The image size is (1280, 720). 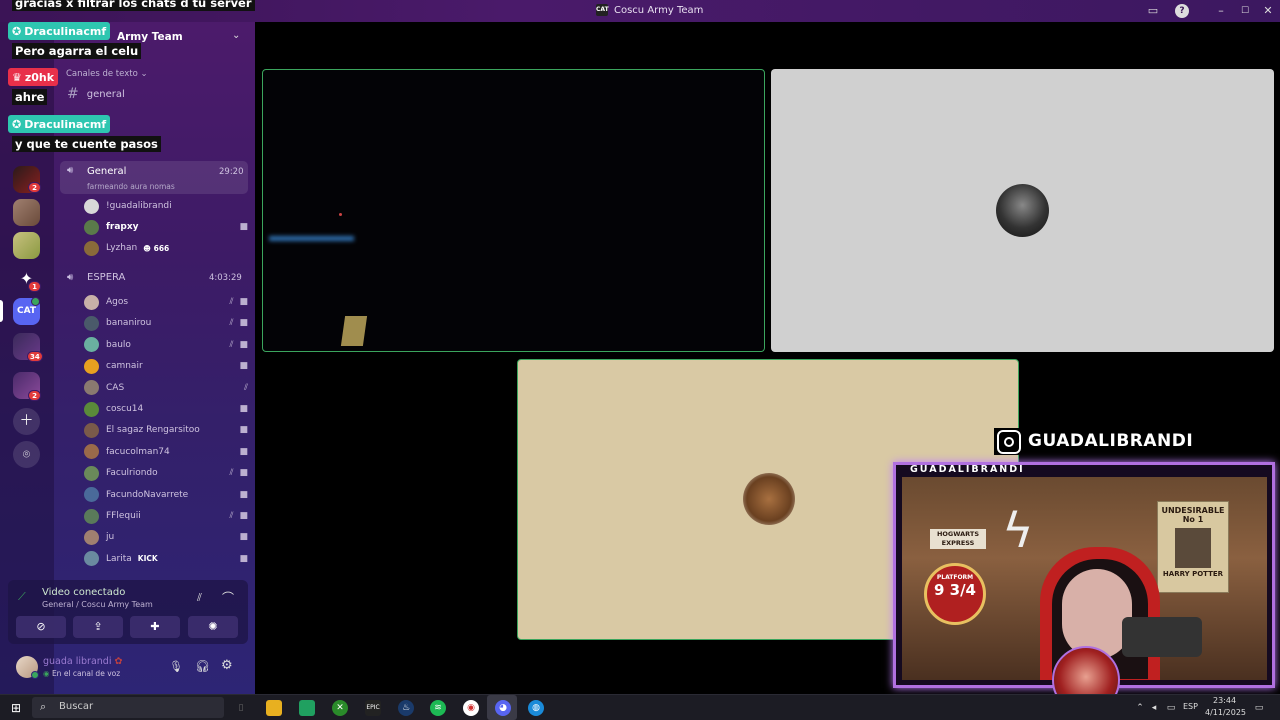 What do you see at coordinates (110, 537) in the screenshot?
I see `voice-user-name: ju` at bounding box center [110, 537].